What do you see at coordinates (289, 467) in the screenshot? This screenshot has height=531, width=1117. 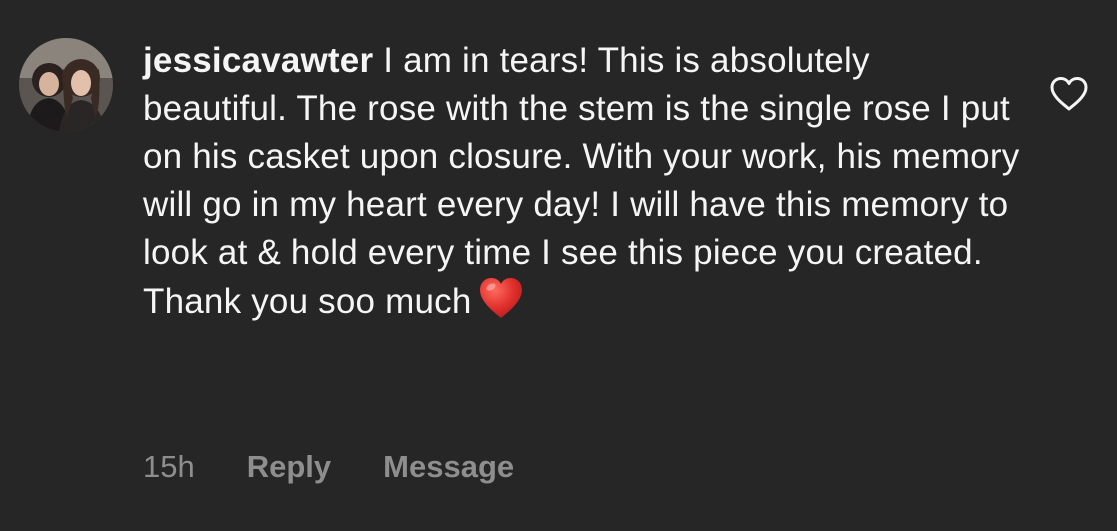 I see `reply-button: Reply` at bounding box center [289, 467].